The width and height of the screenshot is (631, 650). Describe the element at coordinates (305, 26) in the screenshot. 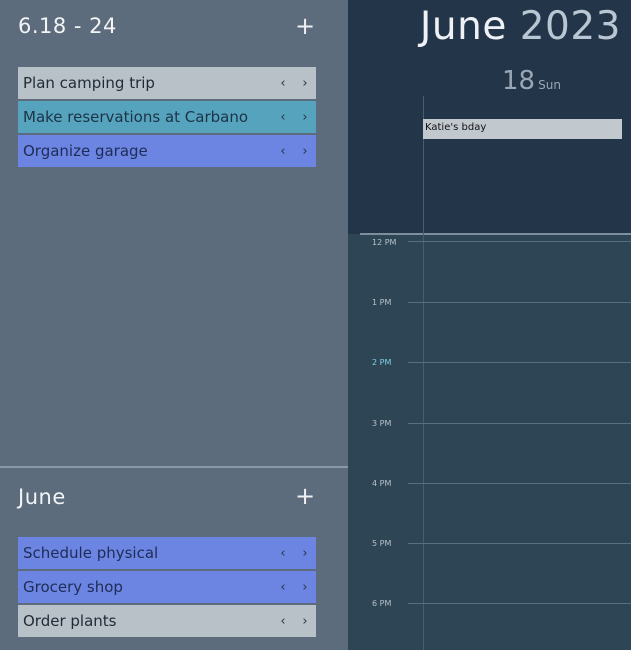

I see `add-week-task-button: +` at that location.